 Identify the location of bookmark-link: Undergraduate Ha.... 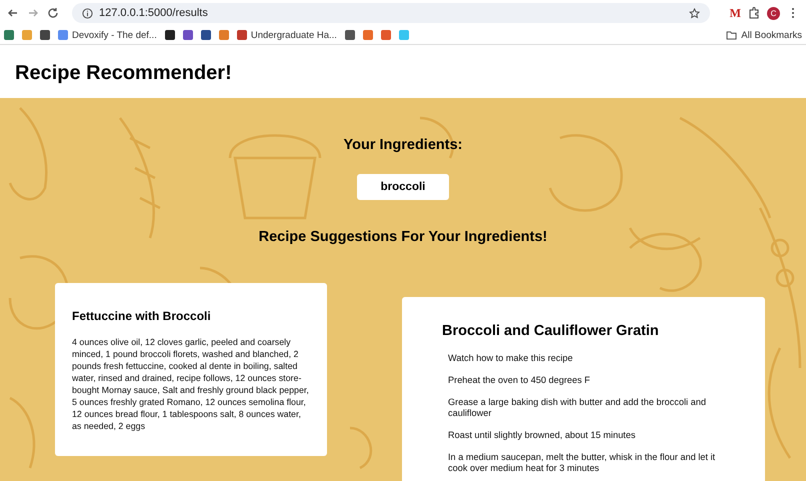
(286, 35).